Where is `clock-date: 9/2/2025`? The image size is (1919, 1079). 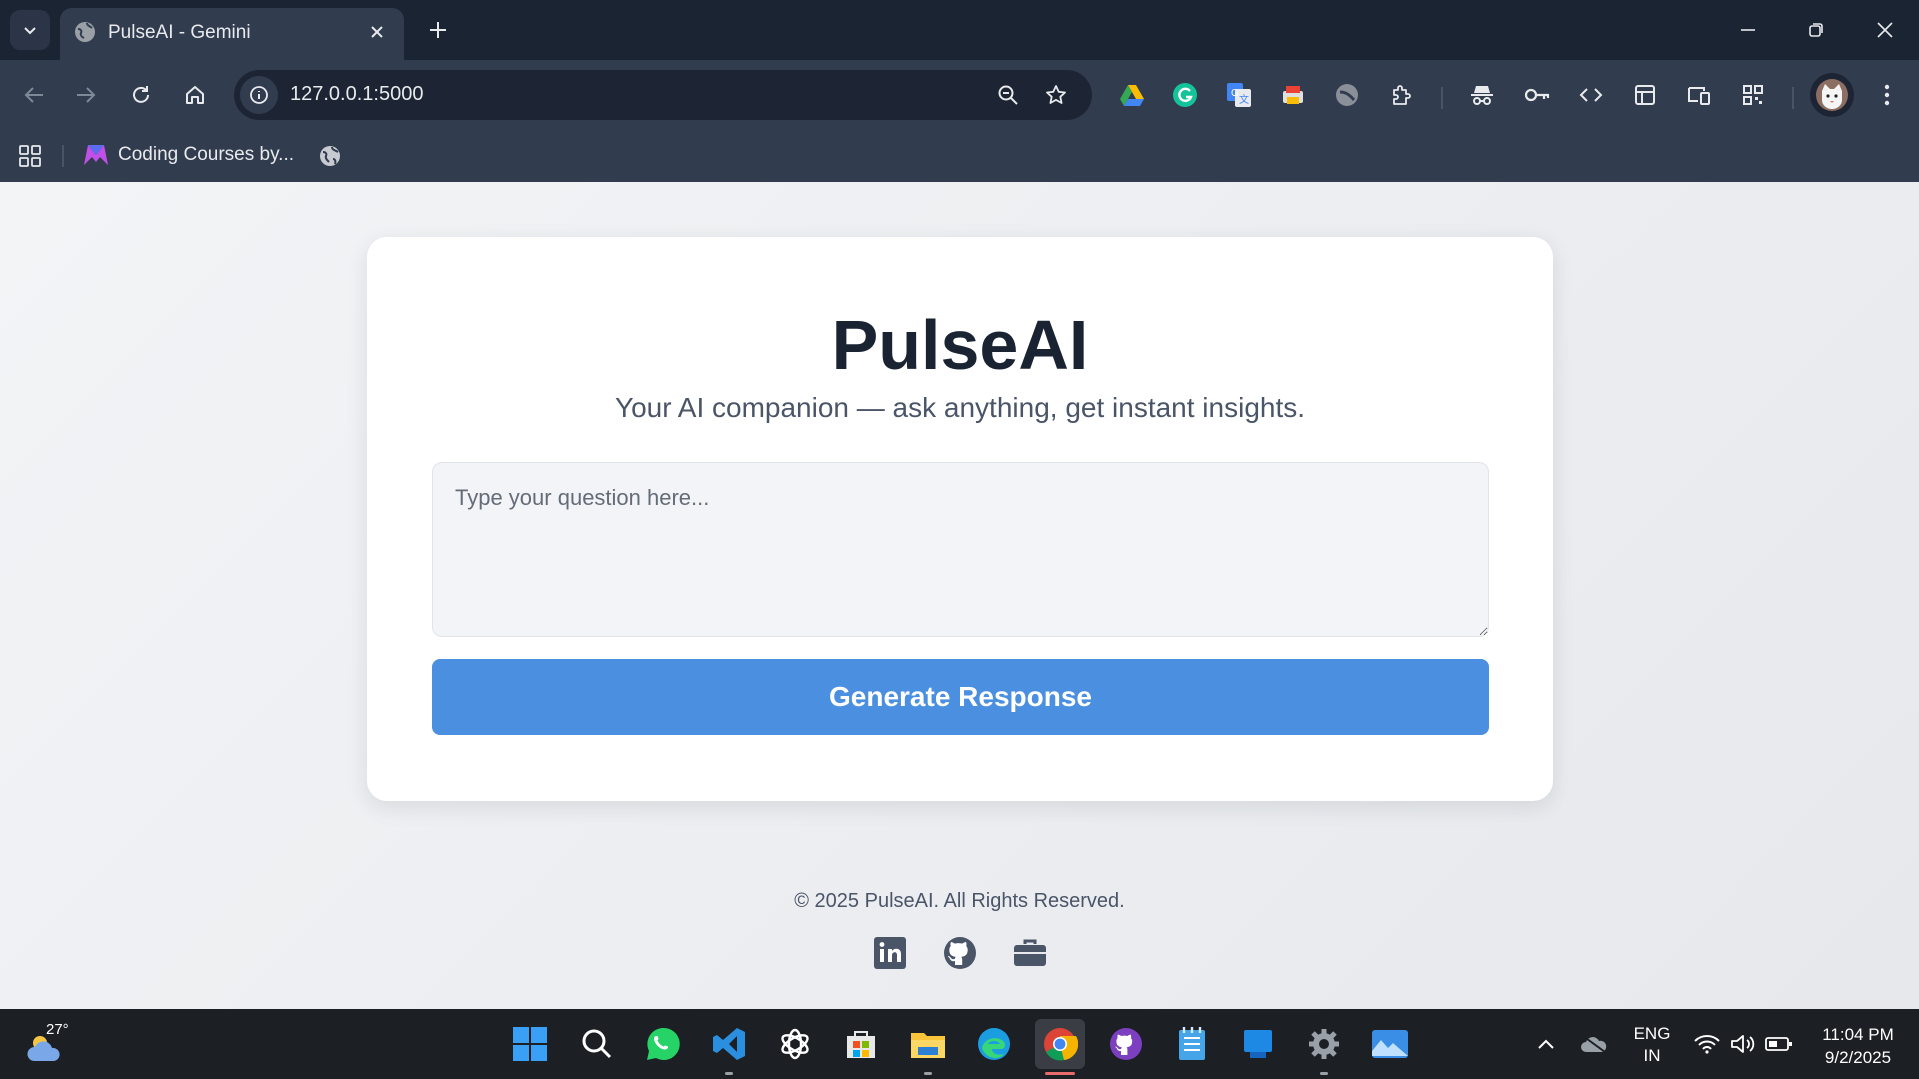 clock-date: 9/2/2025 is located at coordinates (1858, 1057).